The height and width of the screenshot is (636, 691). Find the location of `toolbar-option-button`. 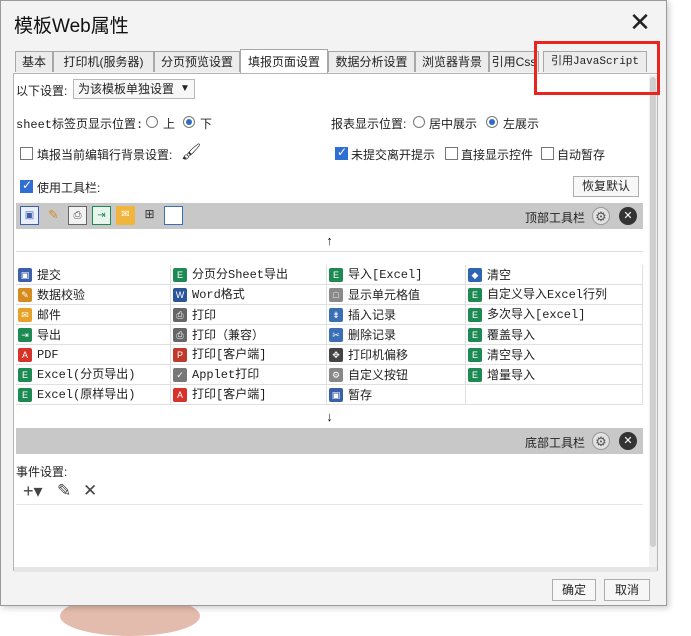

toolbar-option-button is located at coordinates (554, 395).